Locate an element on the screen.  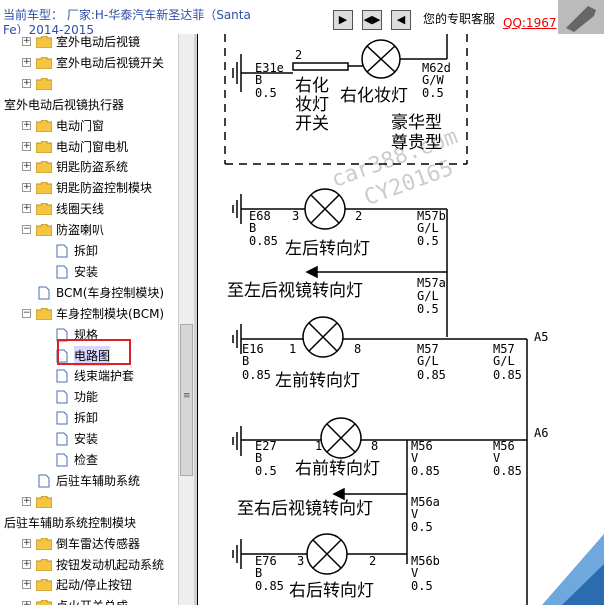
tree-item: 后驻车辅助系统 is located at coordinates (89, 481).